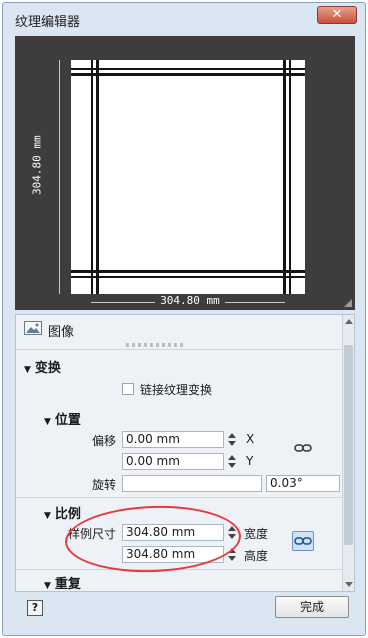 The image size is (368, 638). Describe the element at coordinates (303, 483) in the screenshot. I see `rotation-input: 0.03°` at that location.